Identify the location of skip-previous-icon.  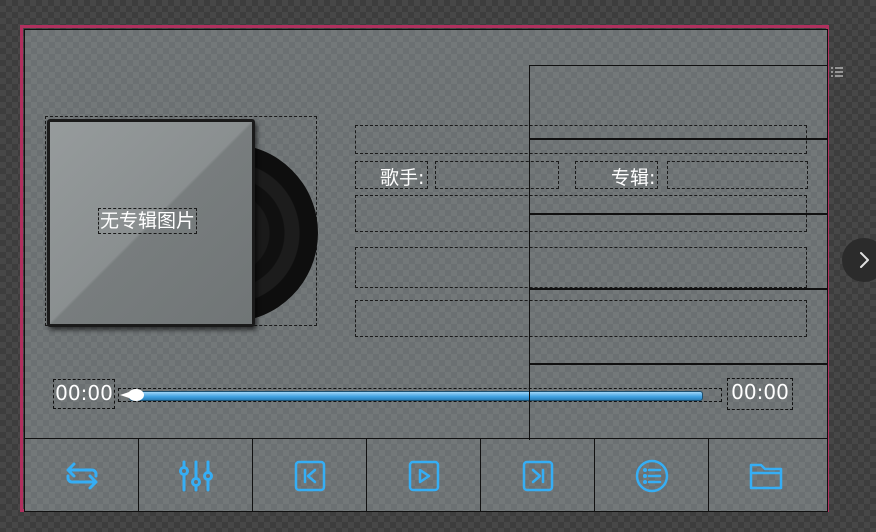
(309, 475).